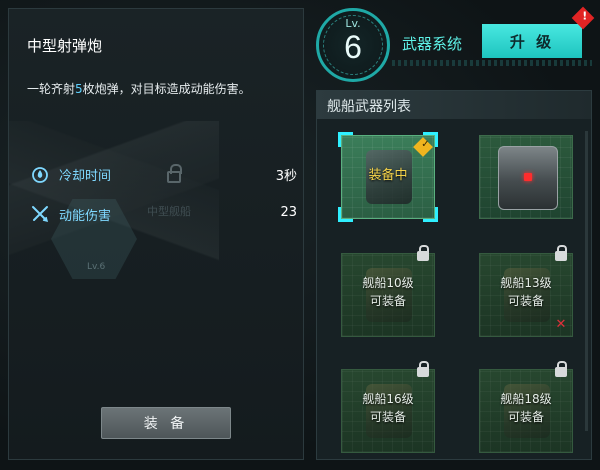  Describe the element at coordinates (40, 175) in the screenshot. I see `droplet-icon` at that location.